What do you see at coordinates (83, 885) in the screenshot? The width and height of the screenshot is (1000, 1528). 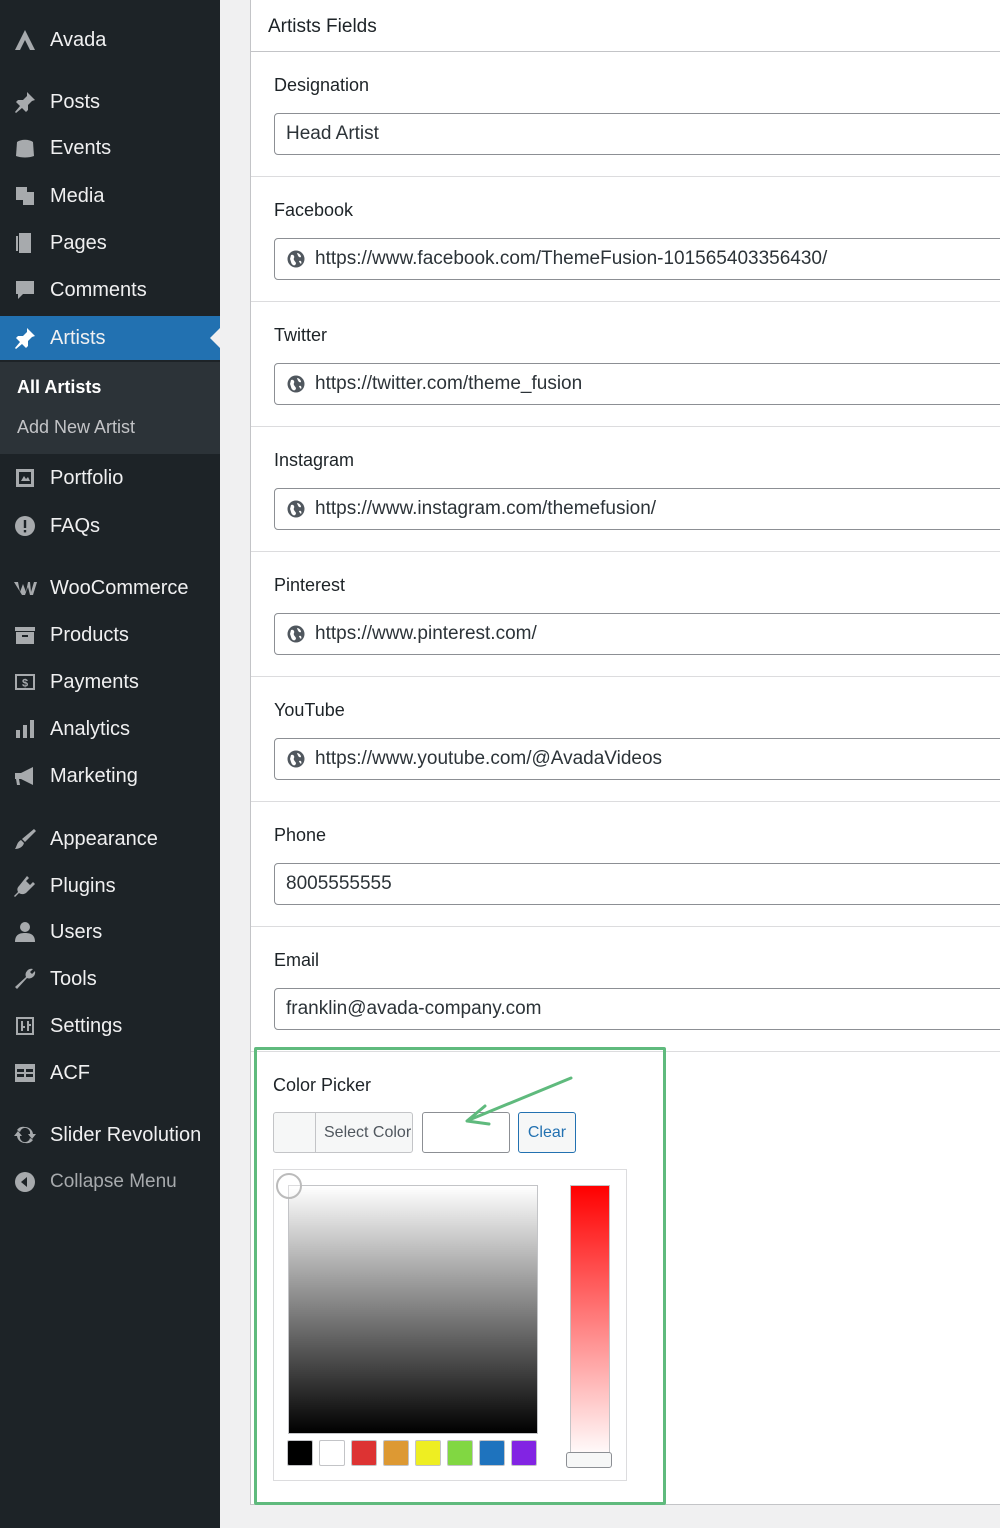 I see `sidebar-item-label: Plugins` at bounding box center [83, 885].